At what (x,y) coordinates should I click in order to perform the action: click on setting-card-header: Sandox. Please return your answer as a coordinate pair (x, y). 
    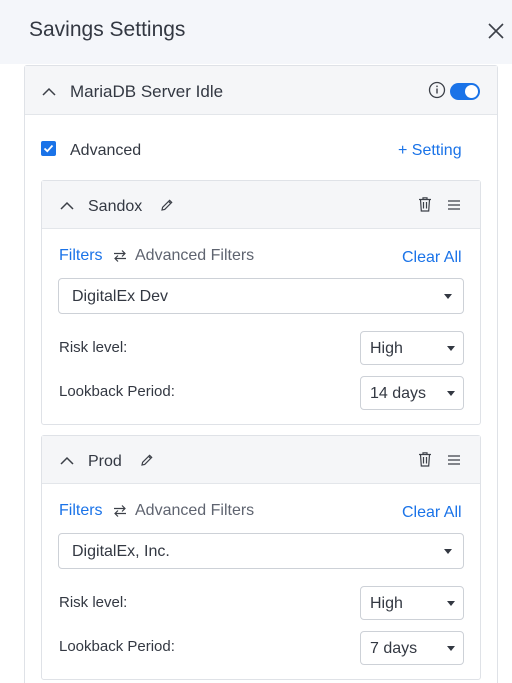
    Looking at the image, I should click on (261, 205).